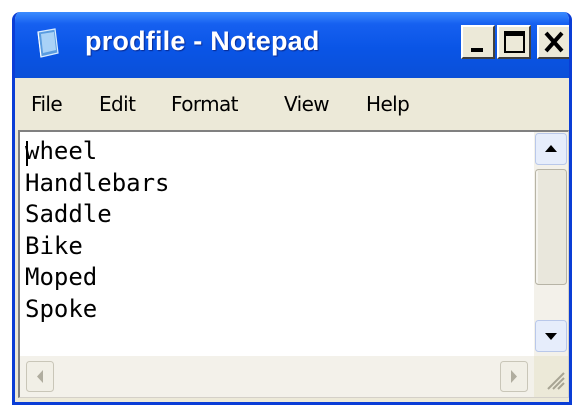 The width and height of the screenshot is (574, 407). I want to click on menu-bar: File Edit Format View Help, so click(292, 103).